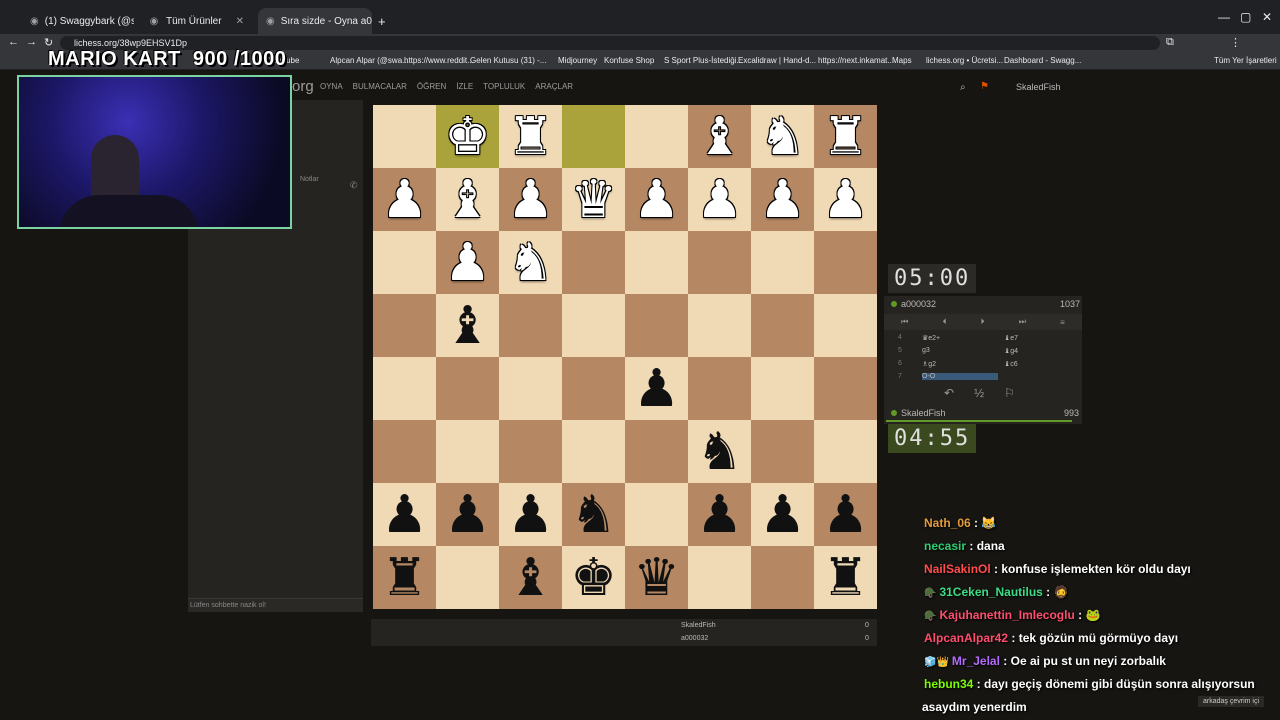  I want to click on prev-move-icon: ⏴, so click(944, 322).